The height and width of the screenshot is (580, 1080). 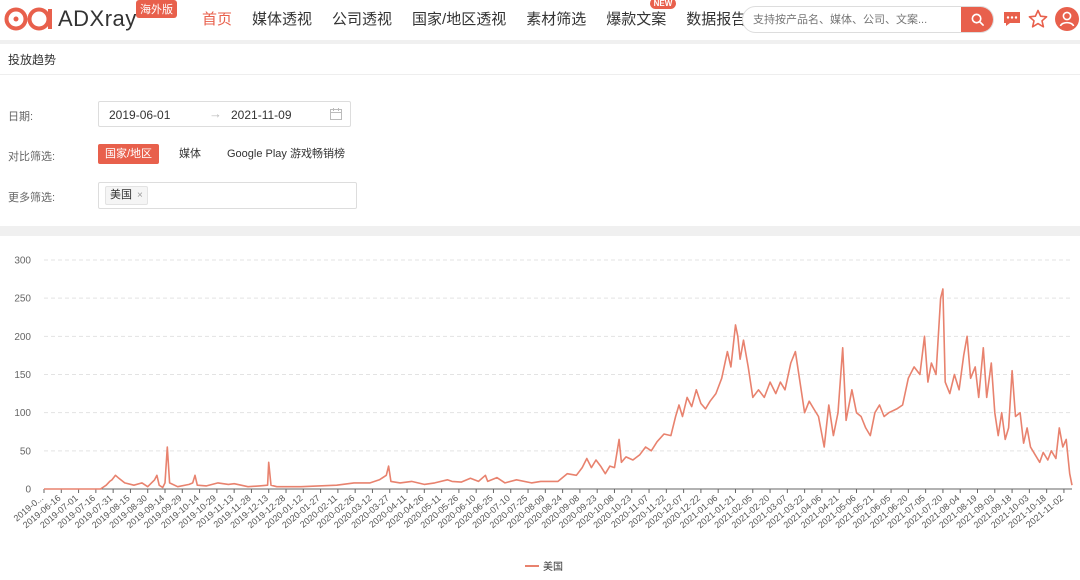 What do you see at coordinates (139, 115) in the screenshot?
I see `start-date-input: 2019-06-01` at bounding box center [139, 115].